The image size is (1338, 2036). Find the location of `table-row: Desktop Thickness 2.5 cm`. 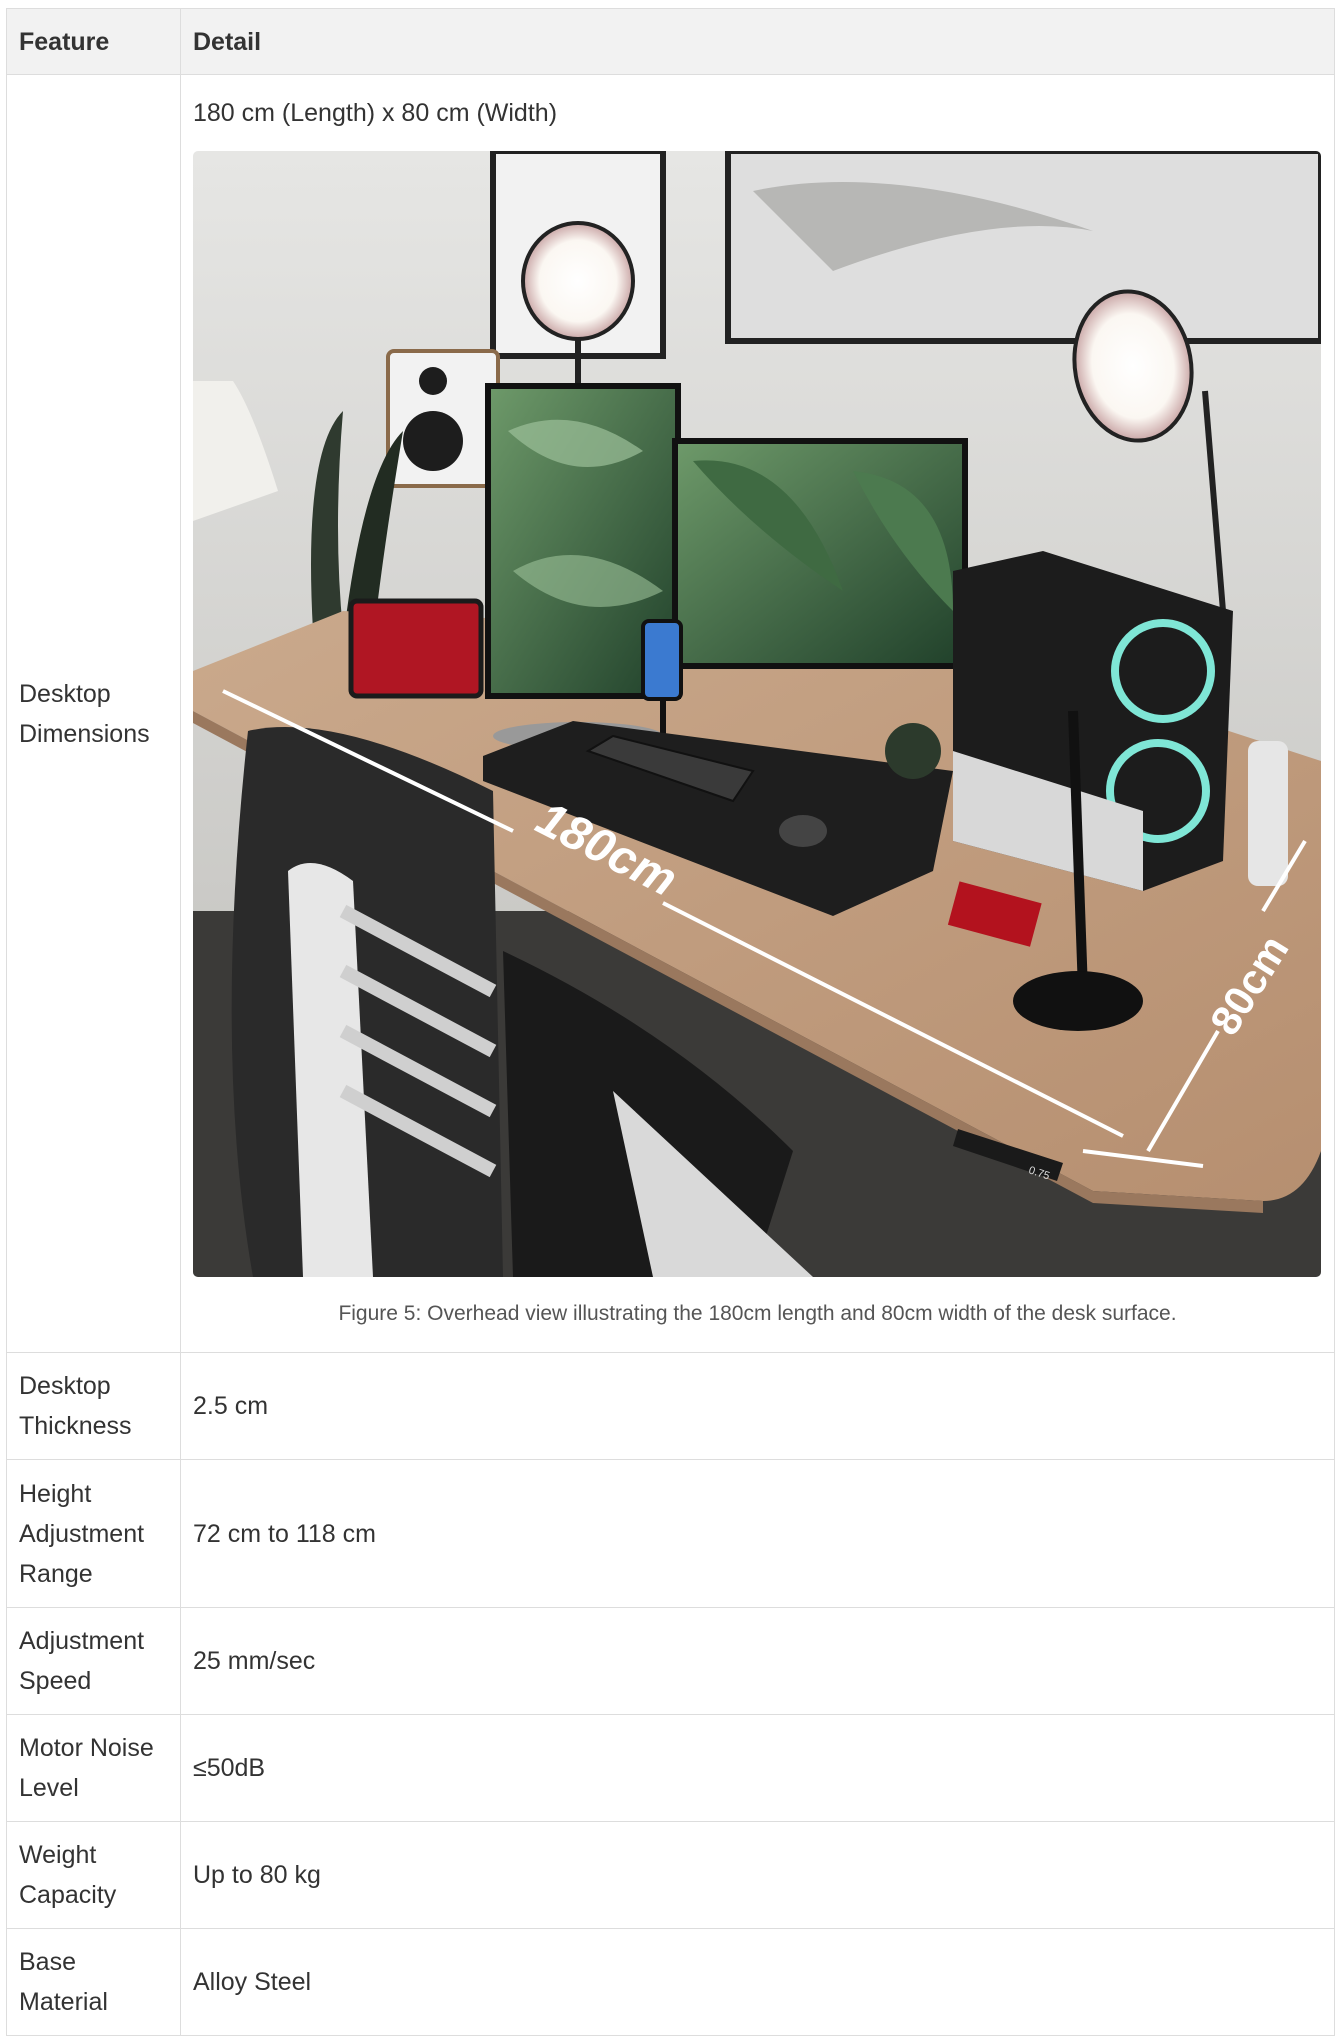

table-row: Desktop Thickness 2.5 cm is located at coordinates (670, 1406).